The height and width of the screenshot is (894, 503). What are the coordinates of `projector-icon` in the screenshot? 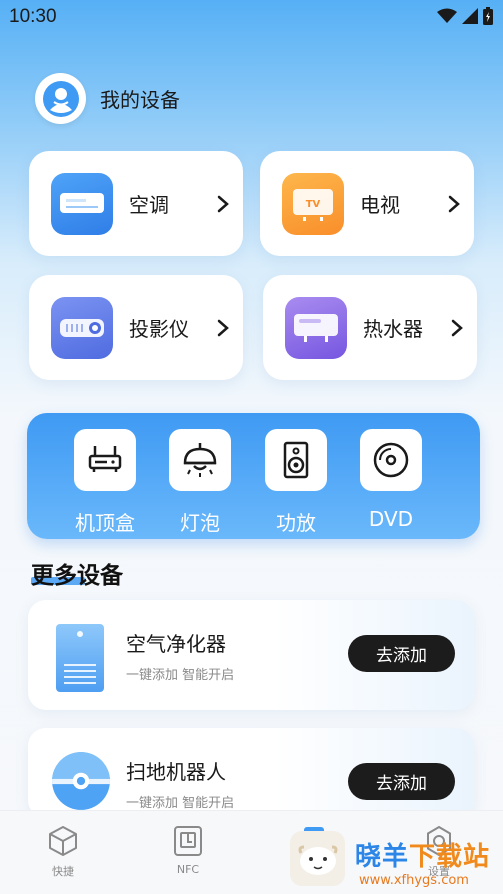 It's located at (82, 327).